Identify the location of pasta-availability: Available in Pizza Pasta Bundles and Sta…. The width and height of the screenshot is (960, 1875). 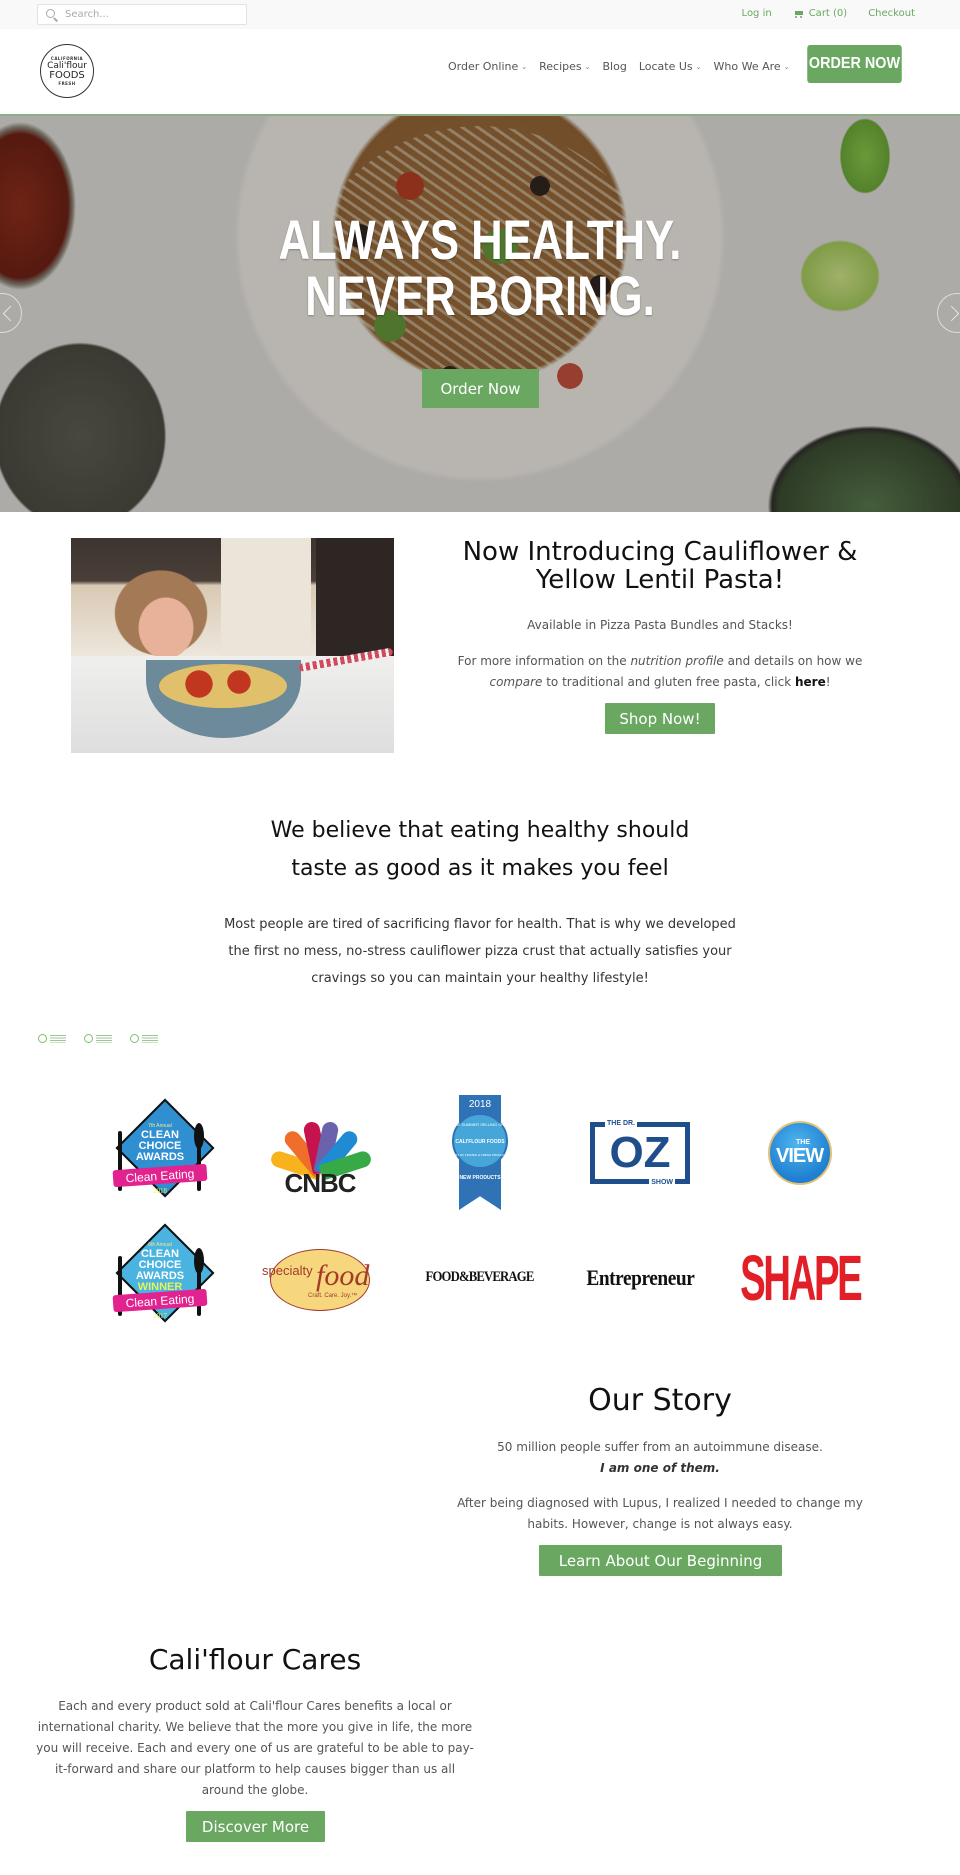
(660, 625).